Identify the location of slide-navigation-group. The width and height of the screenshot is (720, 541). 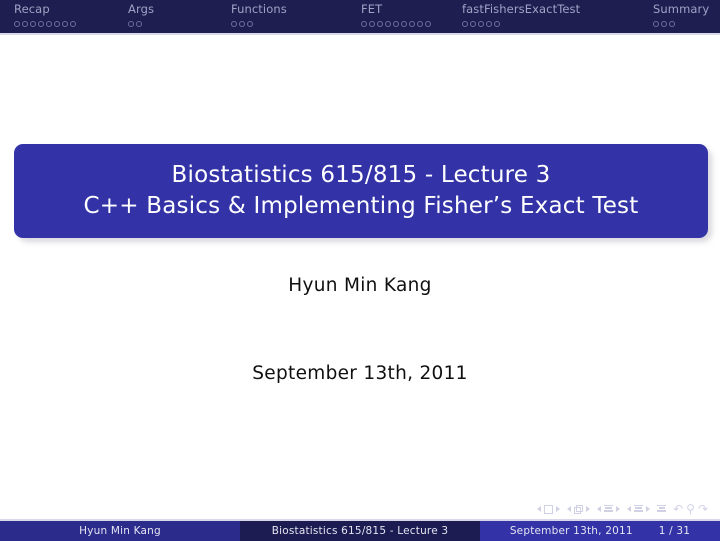
(549, 509).